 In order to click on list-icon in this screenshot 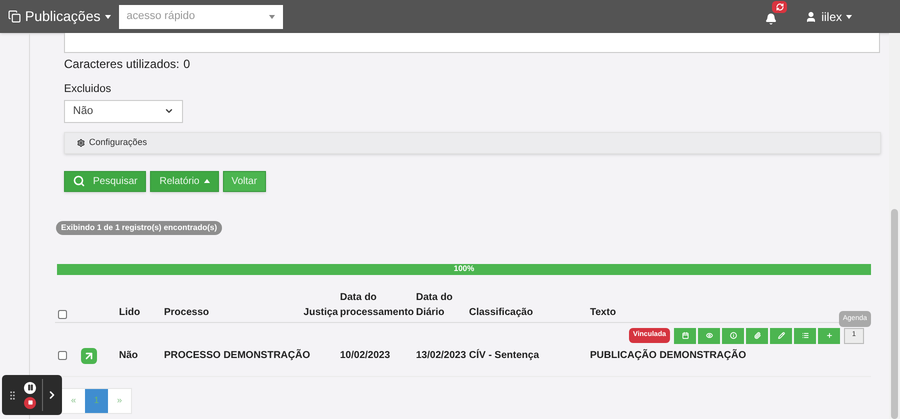, I will do `click(805, 335)`.